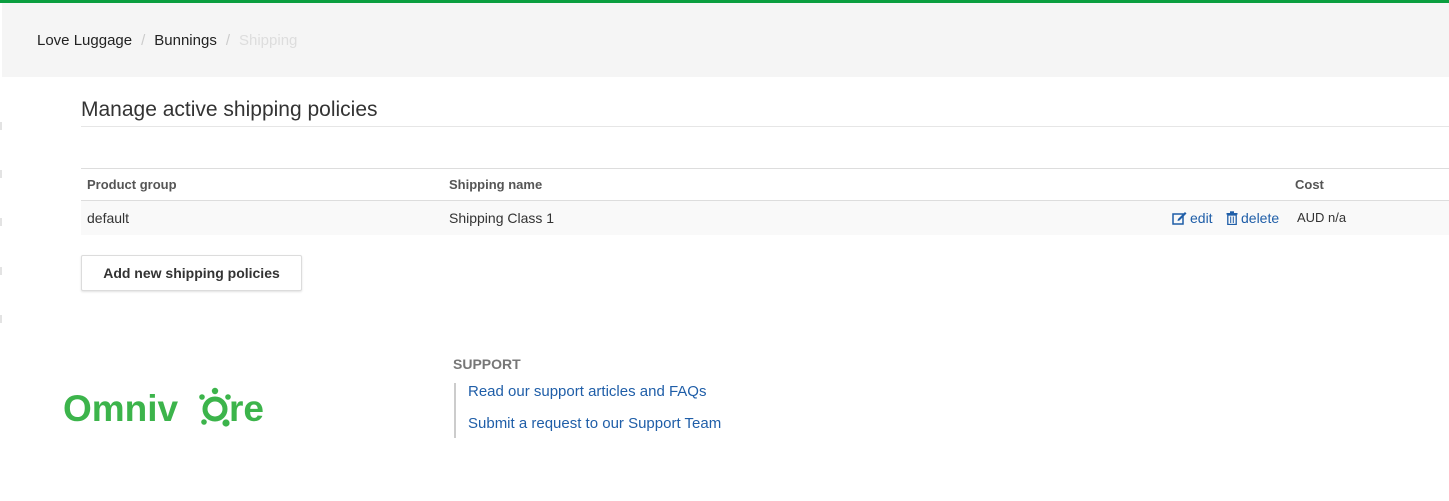 Image resolution: width=1449 pixels, height=501 pixels. Describe the element at coordinates (1179, 218) in the screenshot. I see `edit-icon` at that location.